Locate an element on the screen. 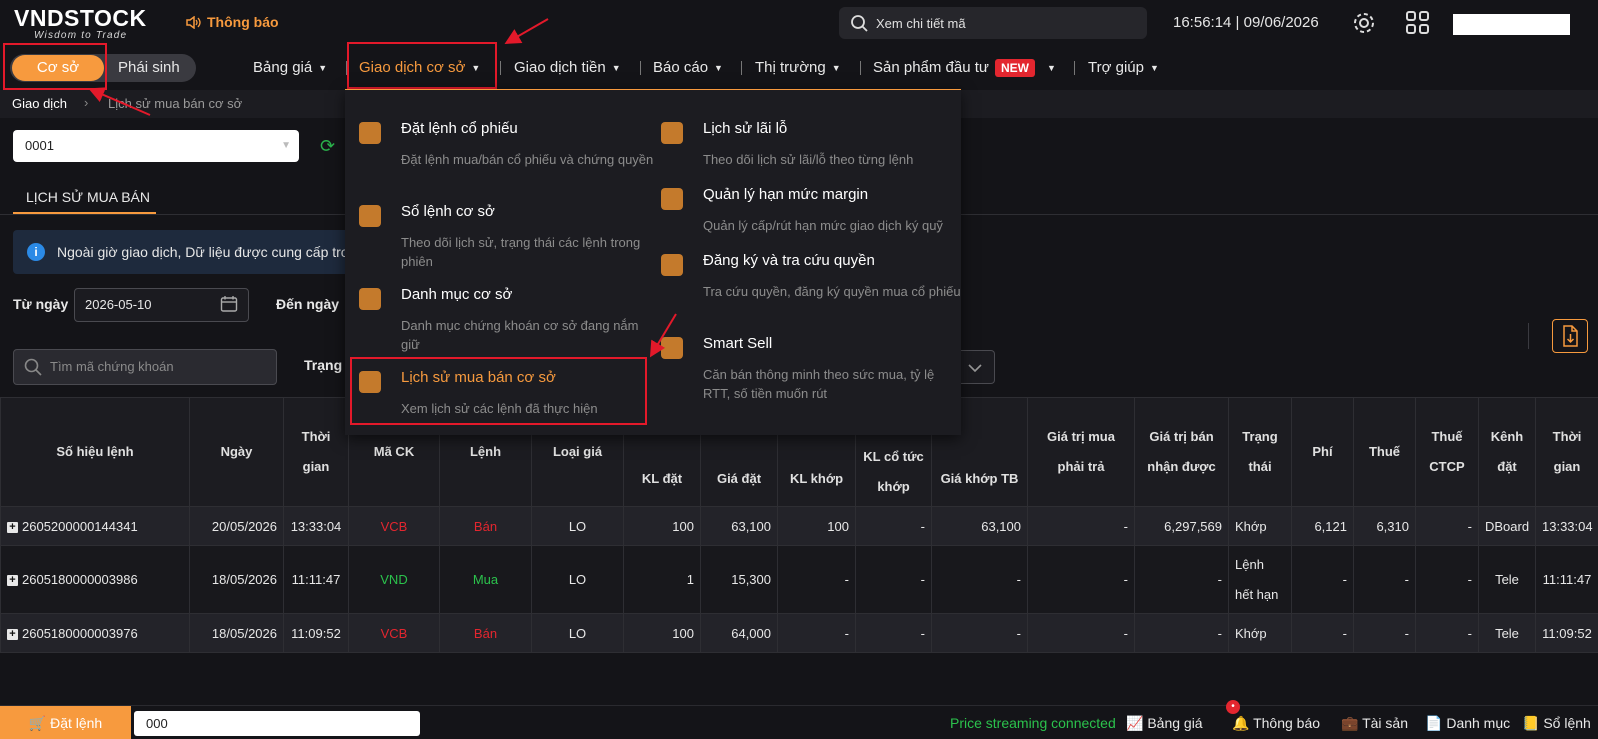 Image resolution: width=1598 pixels, height=739 pixels. nav-tro-giup-label: Trợ giúp is located at coordinates (1116, 67).